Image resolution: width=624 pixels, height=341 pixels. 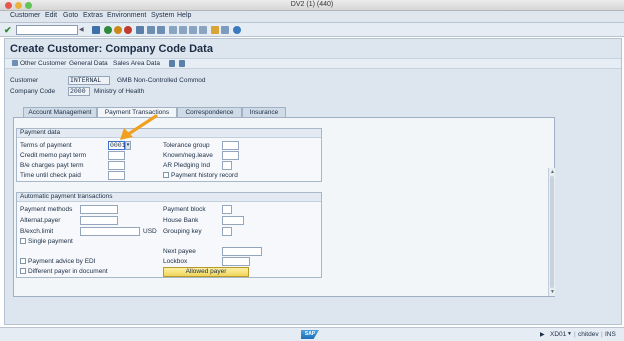 I want to click on menu-edit: Edit, so click(x=51, y=15).